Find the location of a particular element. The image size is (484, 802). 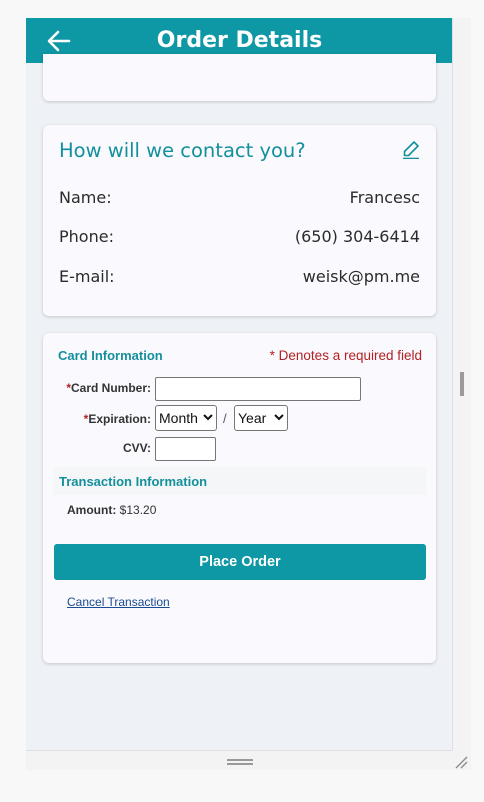

place-order-button: Place Order is located at coordinates (240, 562).